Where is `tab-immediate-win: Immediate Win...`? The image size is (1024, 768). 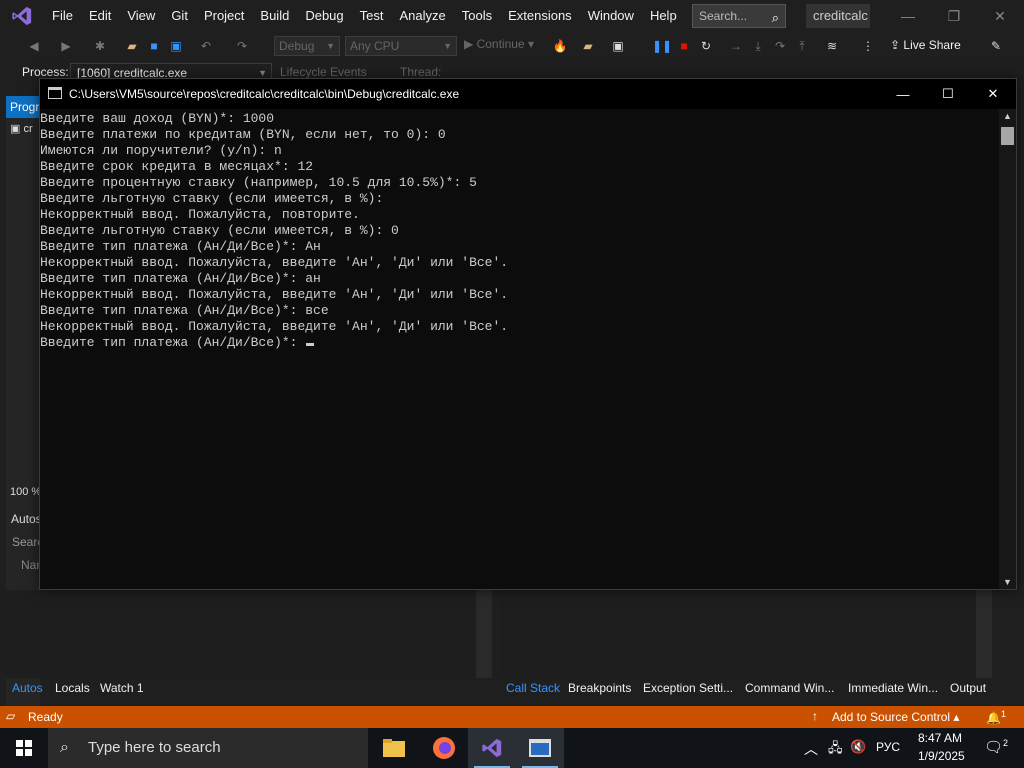 tab-immediate-win: Immediate Win... is located at coordinates (893, 688).